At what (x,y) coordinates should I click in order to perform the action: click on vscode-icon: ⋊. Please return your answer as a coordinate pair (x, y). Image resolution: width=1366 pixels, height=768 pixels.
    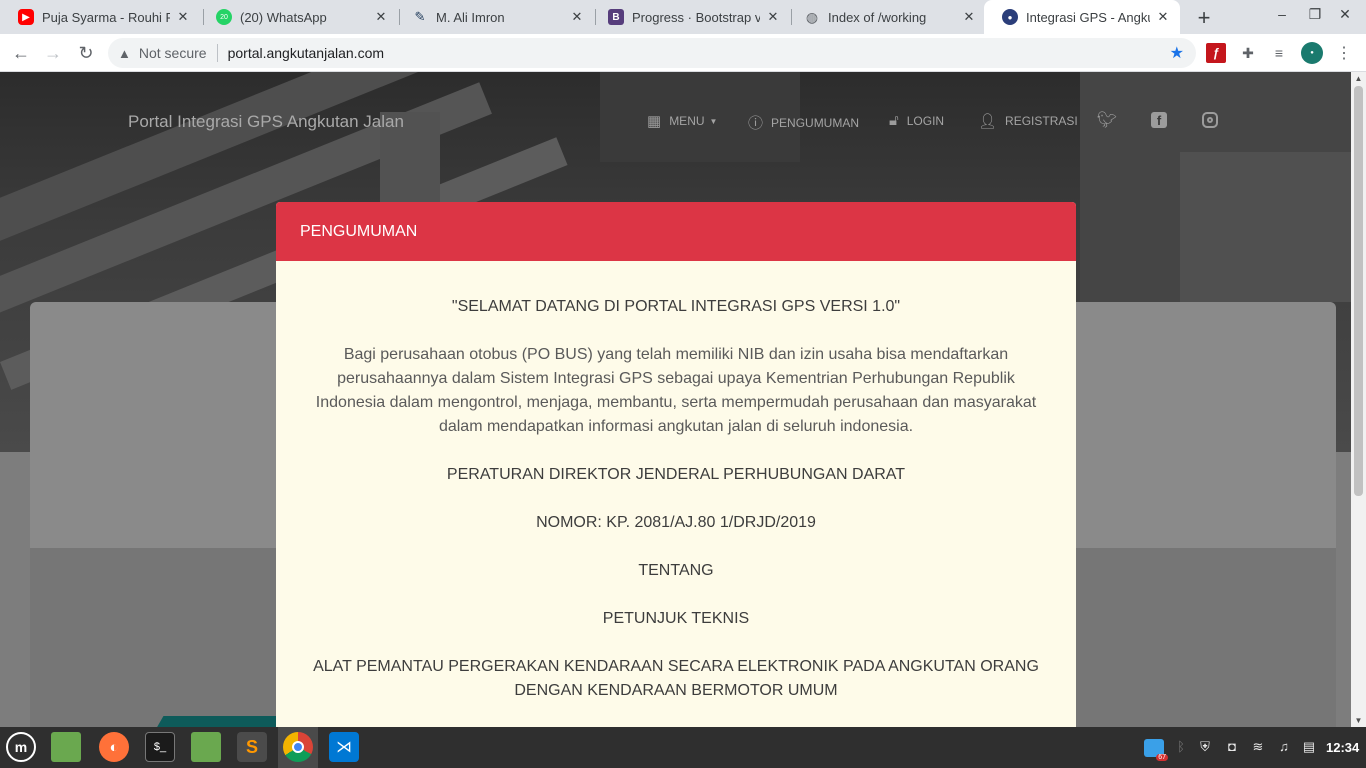
    Looking at the image, I should click on (344, 747).